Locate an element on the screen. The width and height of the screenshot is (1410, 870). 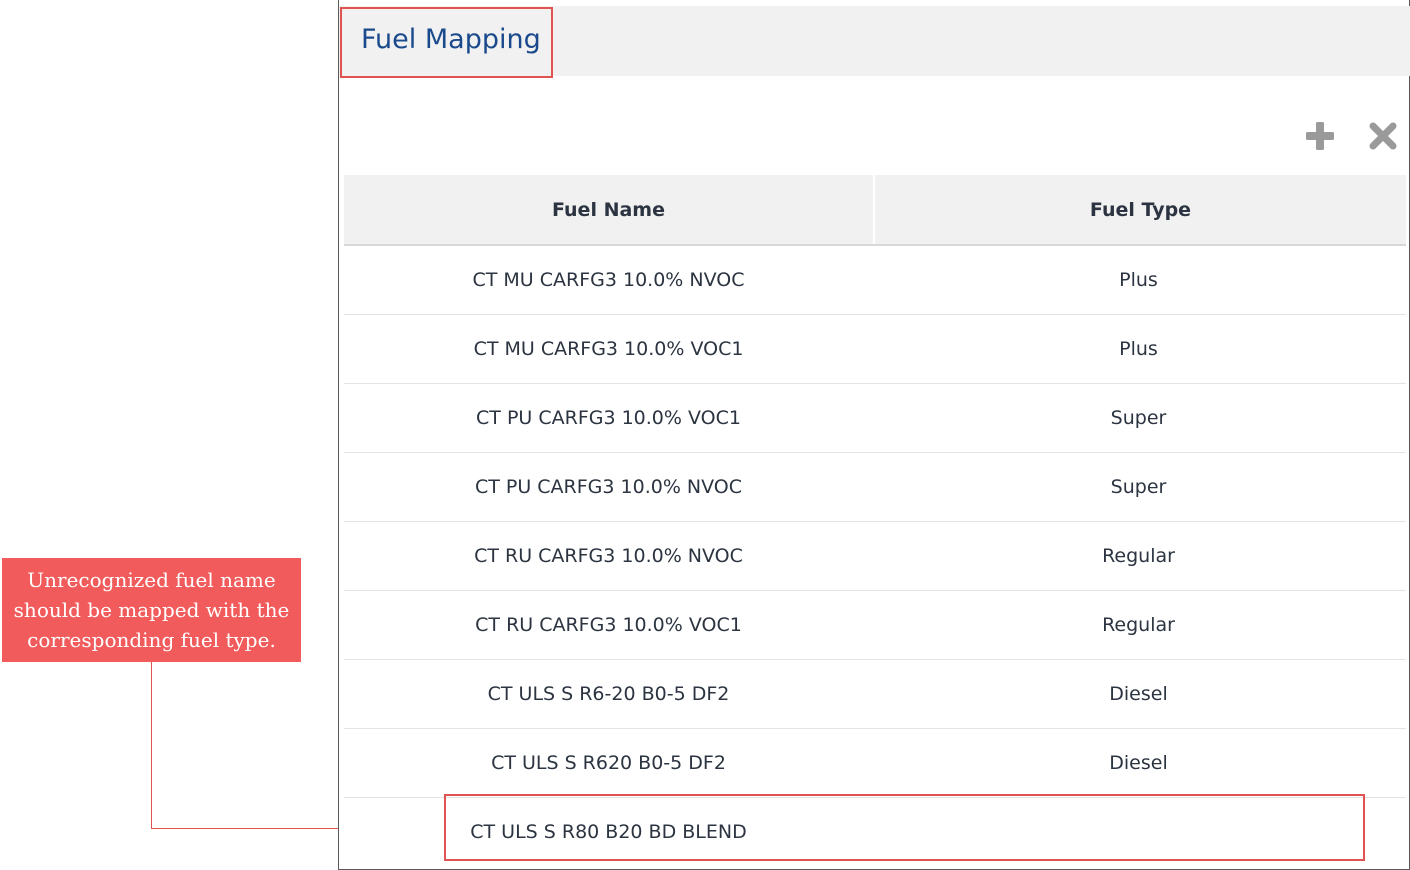
table-row: CT MU CARFG3 10.0% NVOC Plus is located at coordinates (875, 280).